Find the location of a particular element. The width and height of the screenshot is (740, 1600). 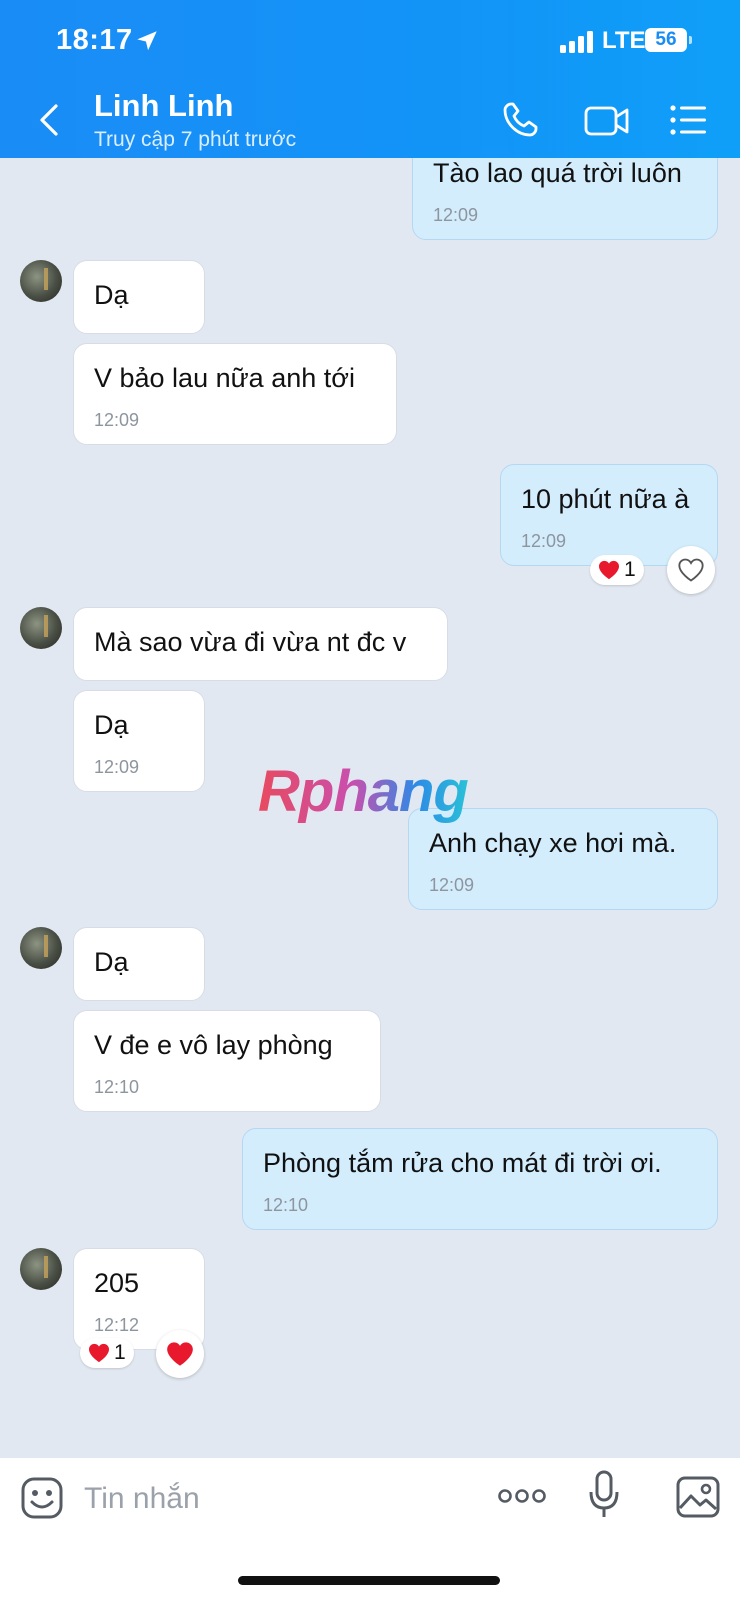

message-text: V bảo lau nữa anh tới is located at coordinates (224, 378).